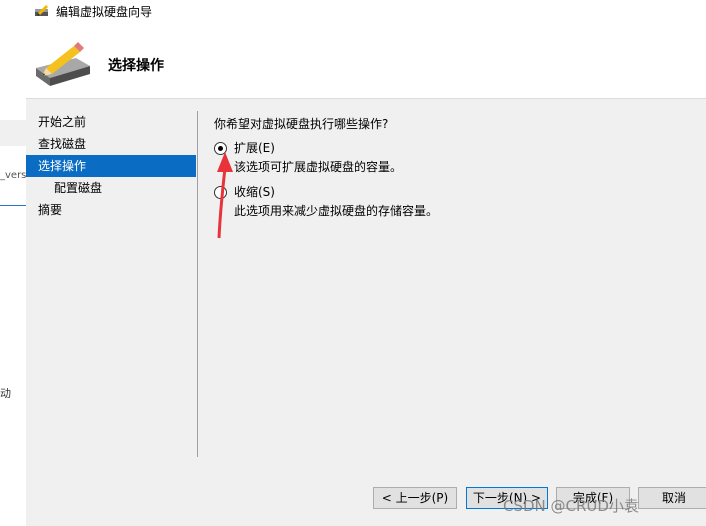 Image resolution: width=706 pixels, height=526 pixels. What do you see at coordinates (415, 498) in the screenshot?
I see `previous-button: < 上一步(P)` at bounding box center [415, 498].